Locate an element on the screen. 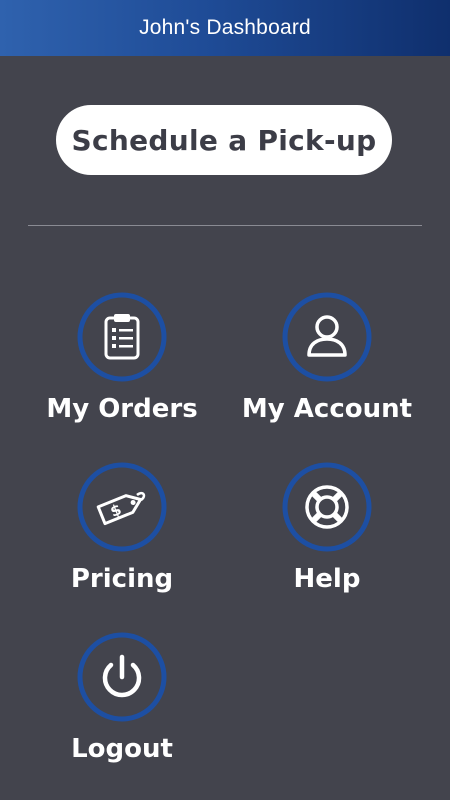 The width and height of the screenshot is (450, 800). divider is located at coordinates (225, 225).